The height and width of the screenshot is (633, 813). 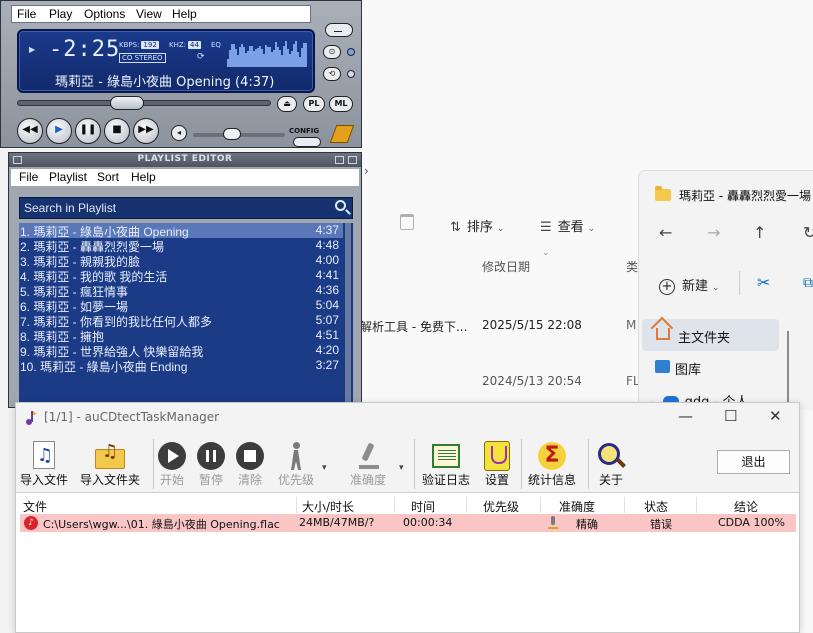 I want to click on search-icon, so click(x=340, y=205).